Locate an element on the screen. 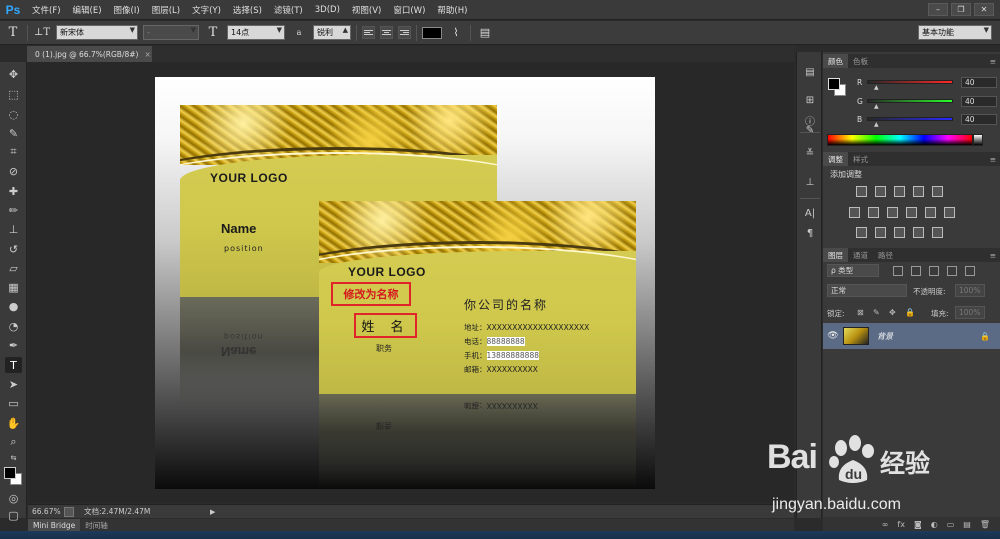 The height and width of the screenshot is (539, 1000). invert-icon is located at coordinates (861, 232).